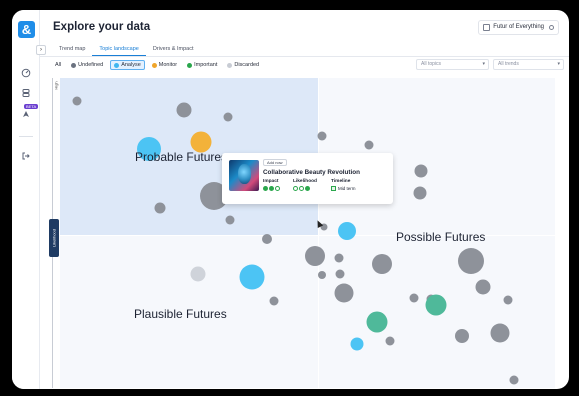  I want to click on likelihood-rating, so click(301, 188).